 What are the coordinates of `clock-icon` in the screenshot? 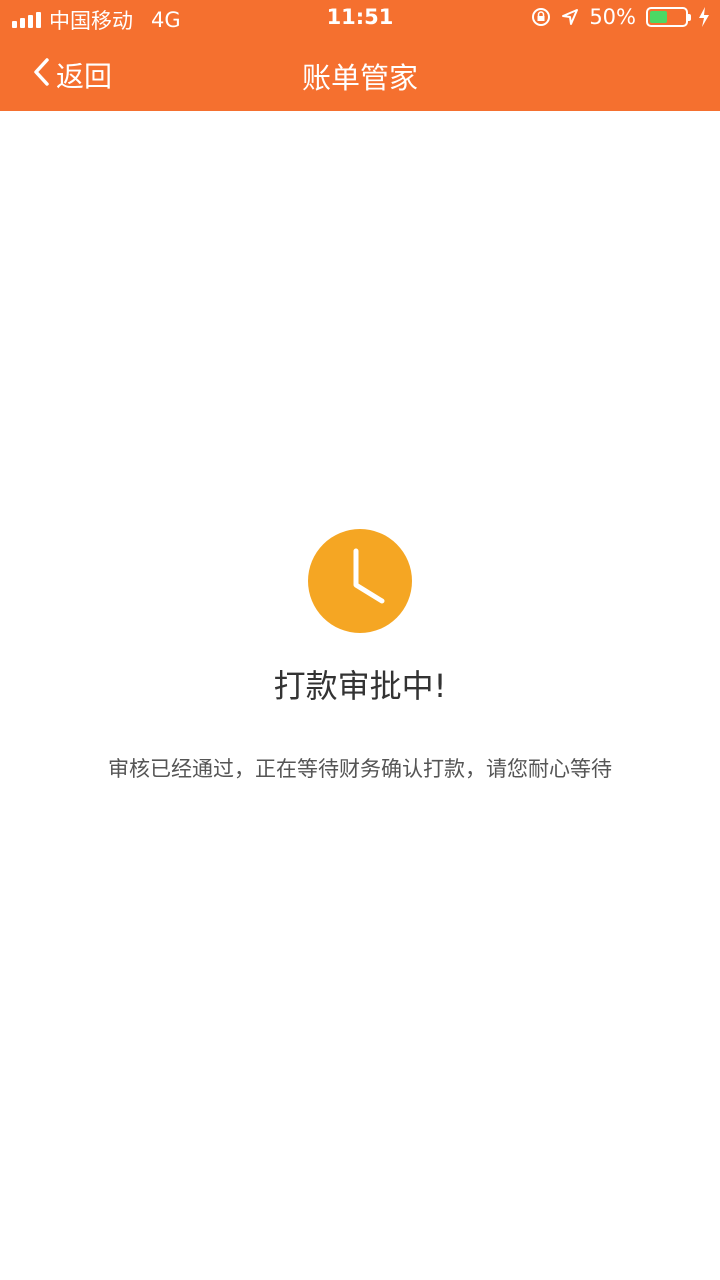 It's located at (360, 581).